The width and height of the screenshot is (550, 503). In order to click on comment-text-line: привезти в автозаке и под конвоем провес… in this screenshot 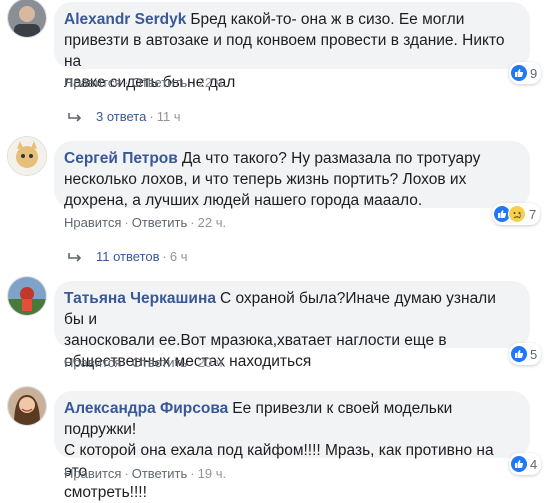, I will do `click(284, 51)`.